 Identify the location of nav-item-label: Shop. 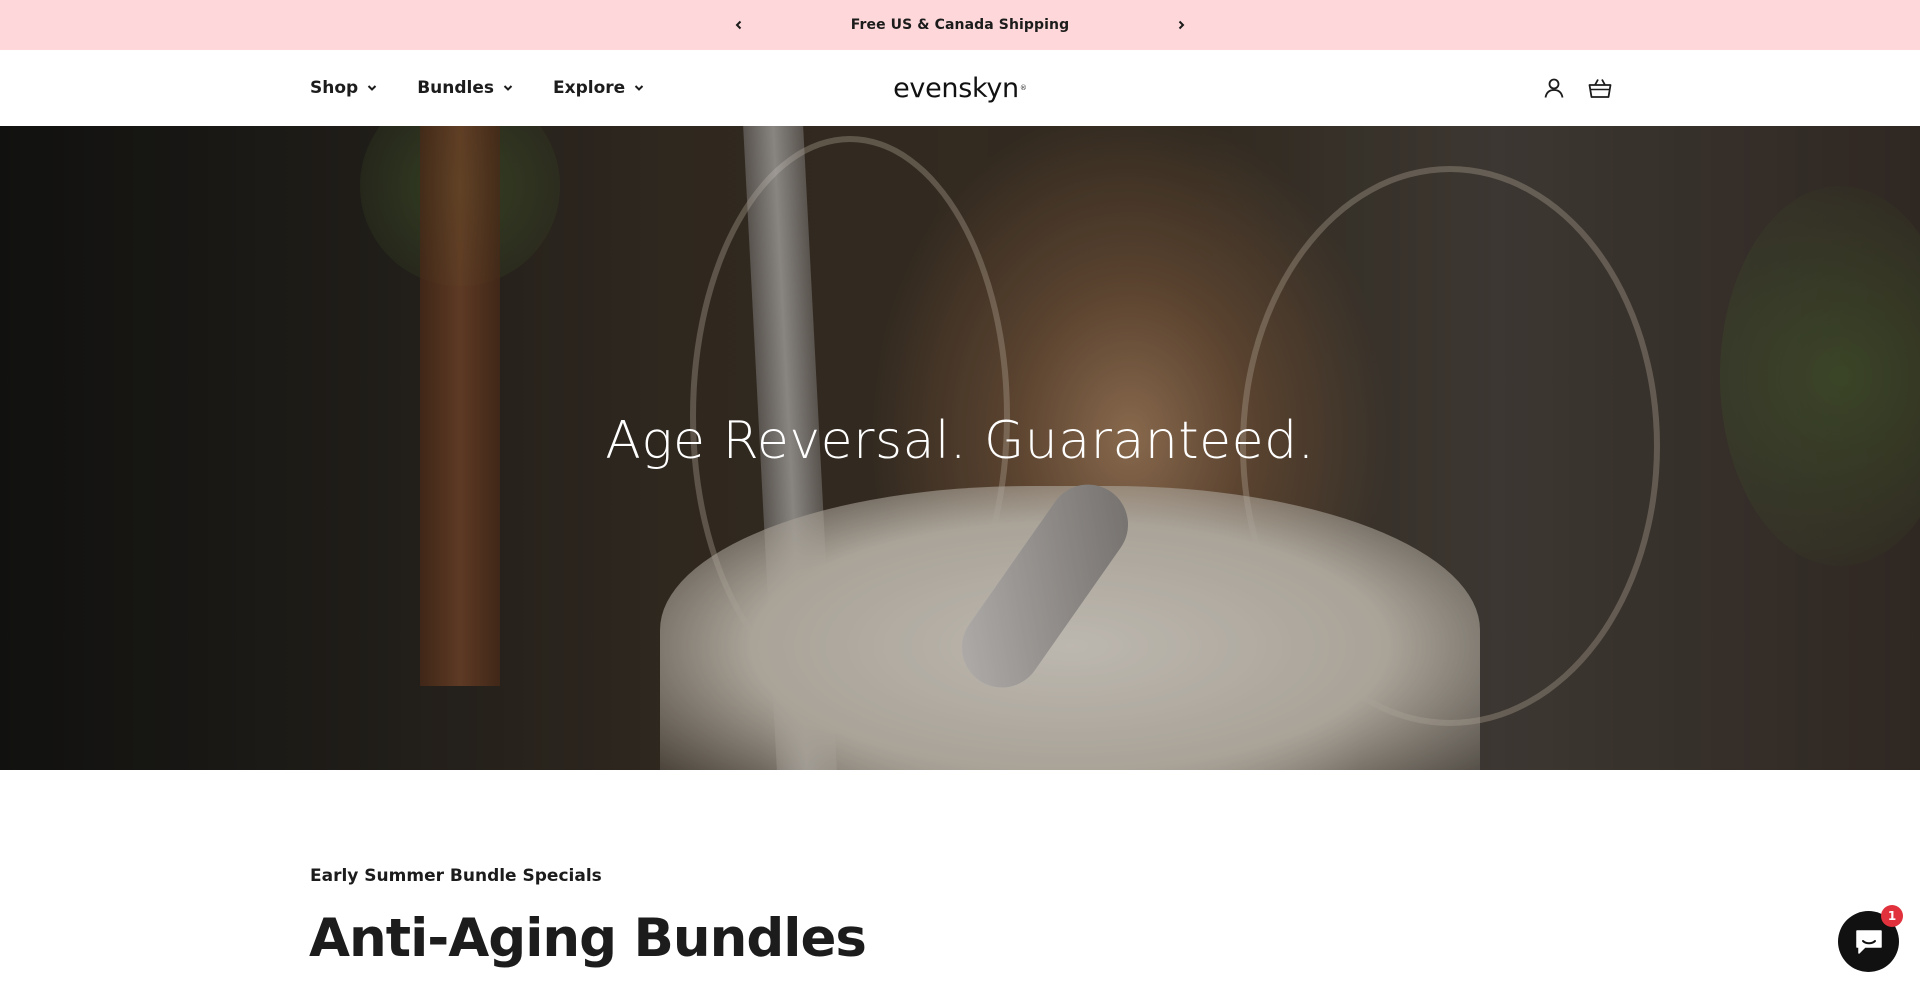
(334, 88).